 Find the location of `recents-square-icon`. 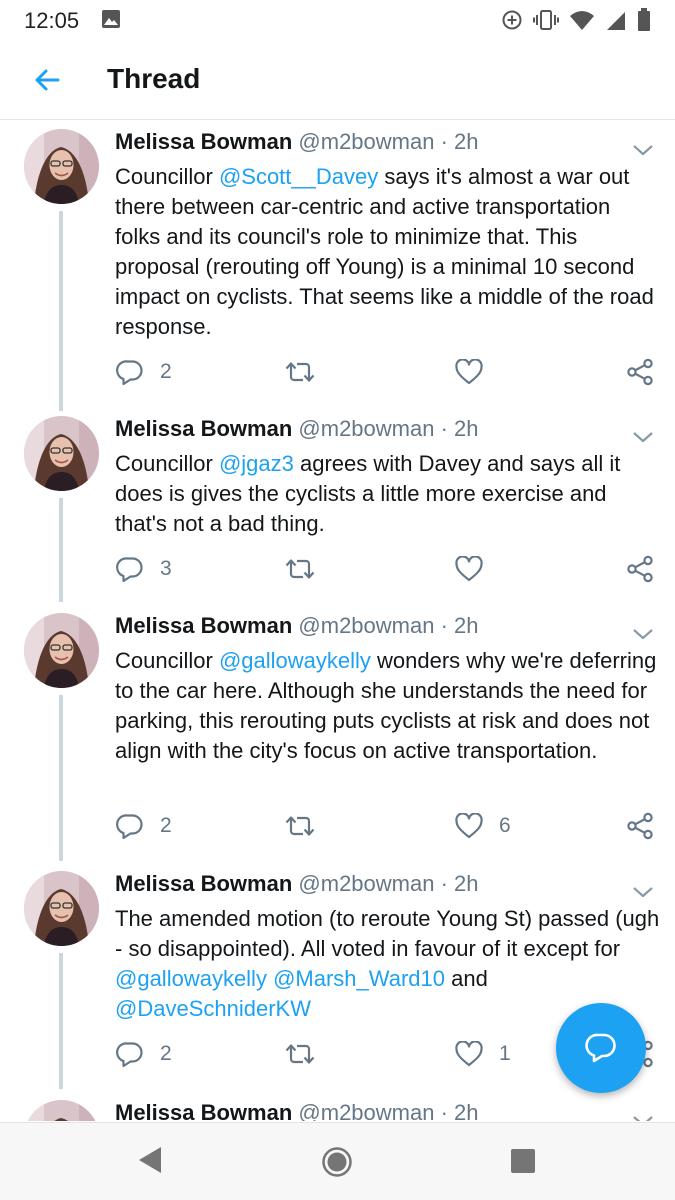

recents-square-icon is located at coordinates (523, 1161).